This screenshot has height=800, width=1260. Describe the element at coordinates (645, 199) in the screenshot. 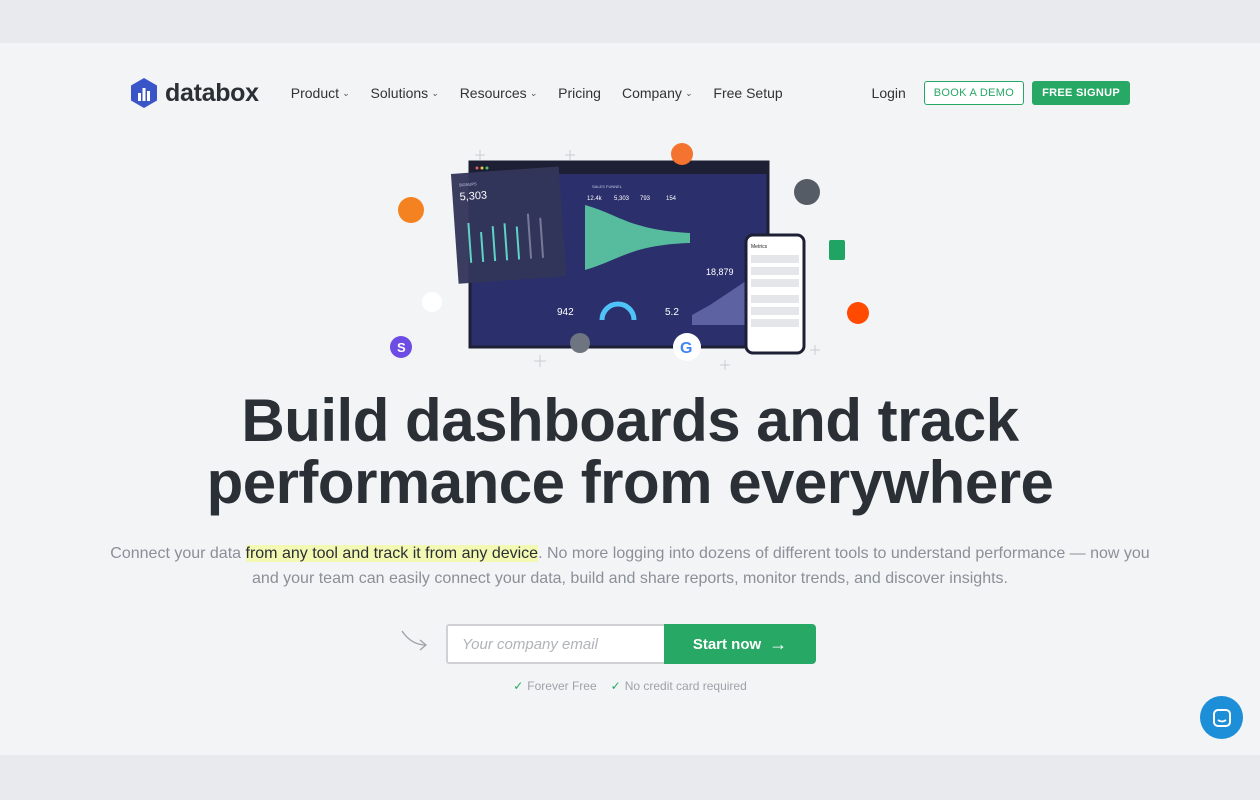

I see `funnel-value: 793` at that location.